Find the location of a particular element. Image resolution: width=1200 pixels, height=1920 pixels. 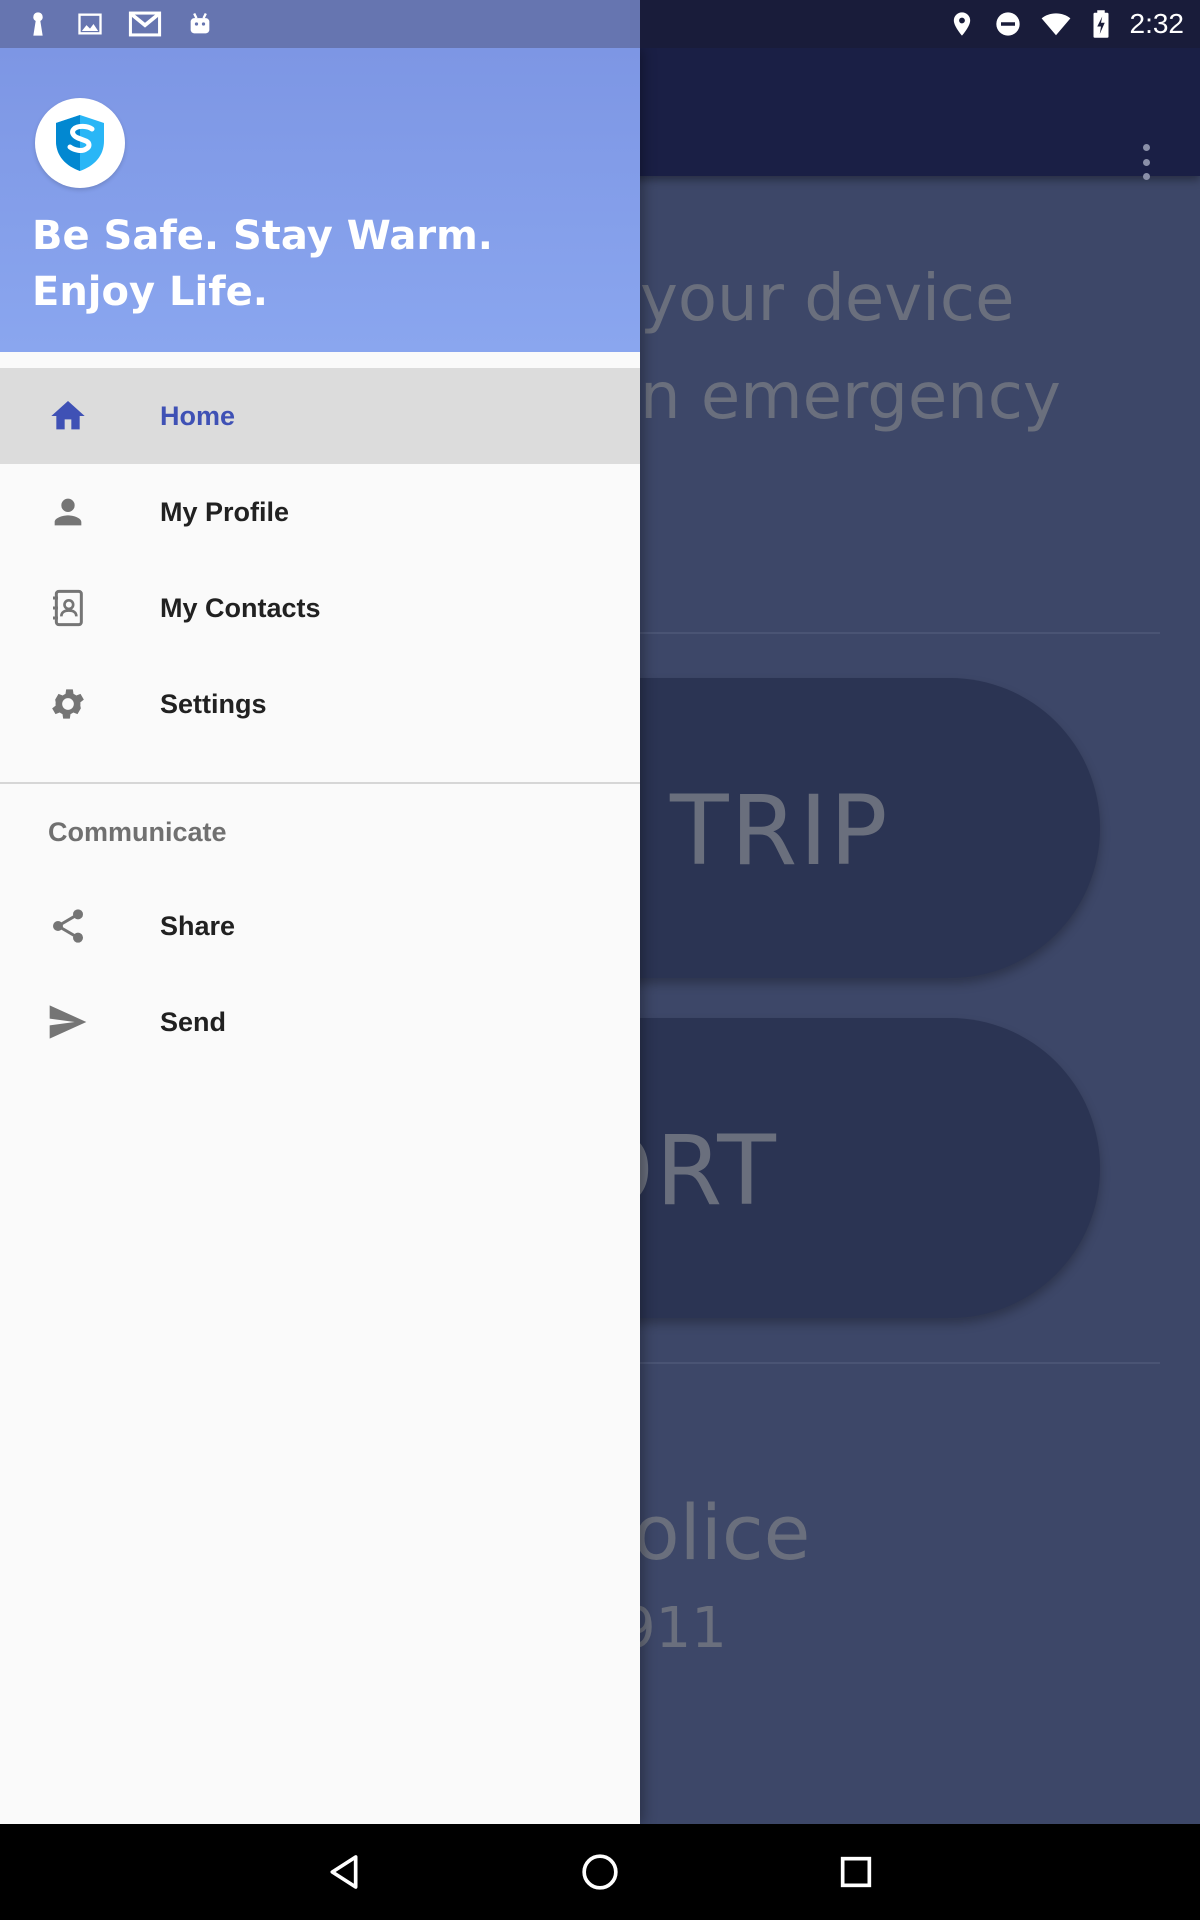

menu-item-my-contacts: My Contacts is located at coordinates (320, 608).